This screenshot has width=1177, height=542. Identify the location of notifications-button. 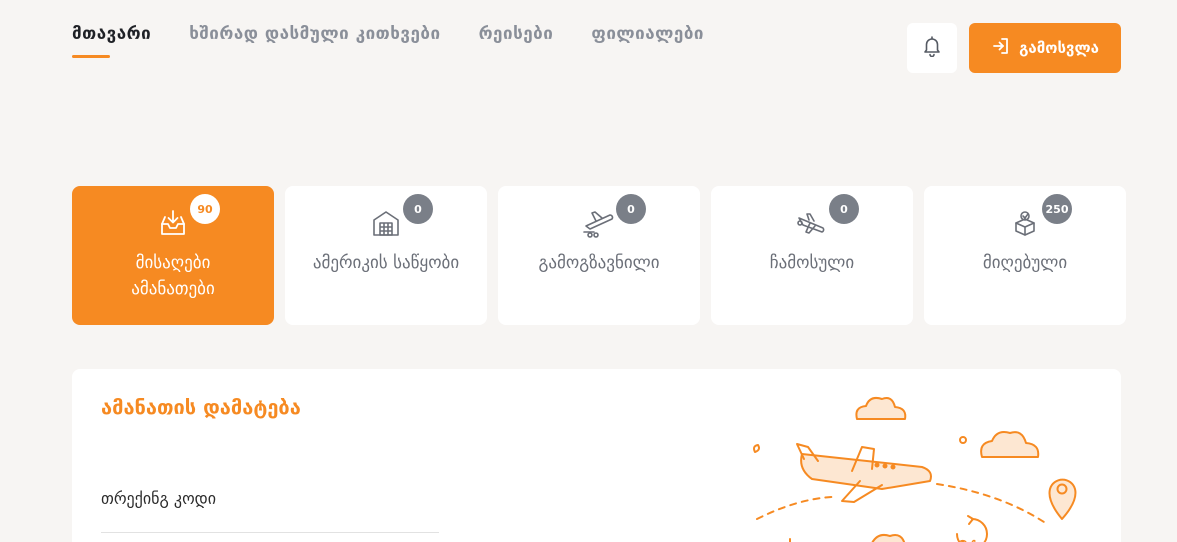
(932, 48).